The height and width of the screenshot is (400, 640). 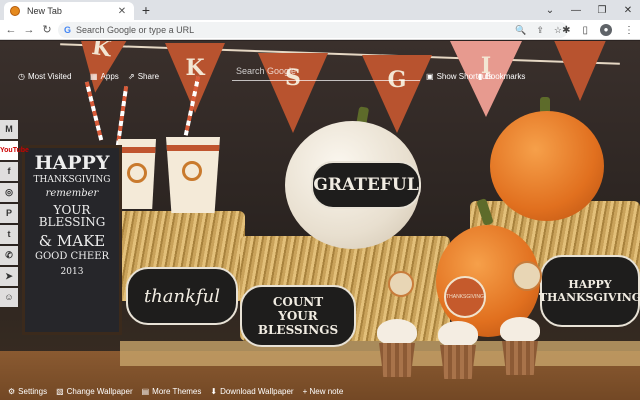 What do you see at coordinates (9, 234) in the screenshot?
I see `twitter-icon: t` at bounding box center [9, 234].